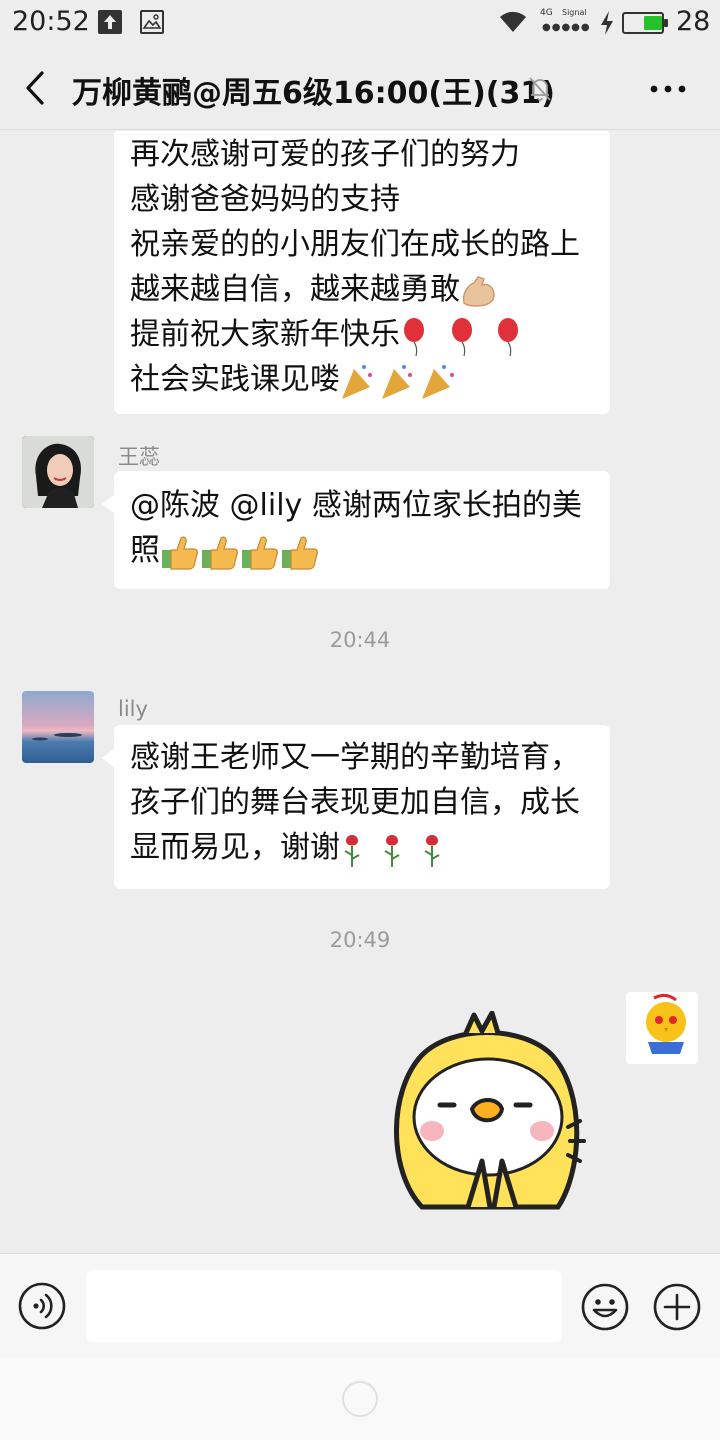 The image size is (720, 1440). What do you see at coordinates (668, 89) in the screenshot?
I see `more-options-button` at bounding box center [668, 89].